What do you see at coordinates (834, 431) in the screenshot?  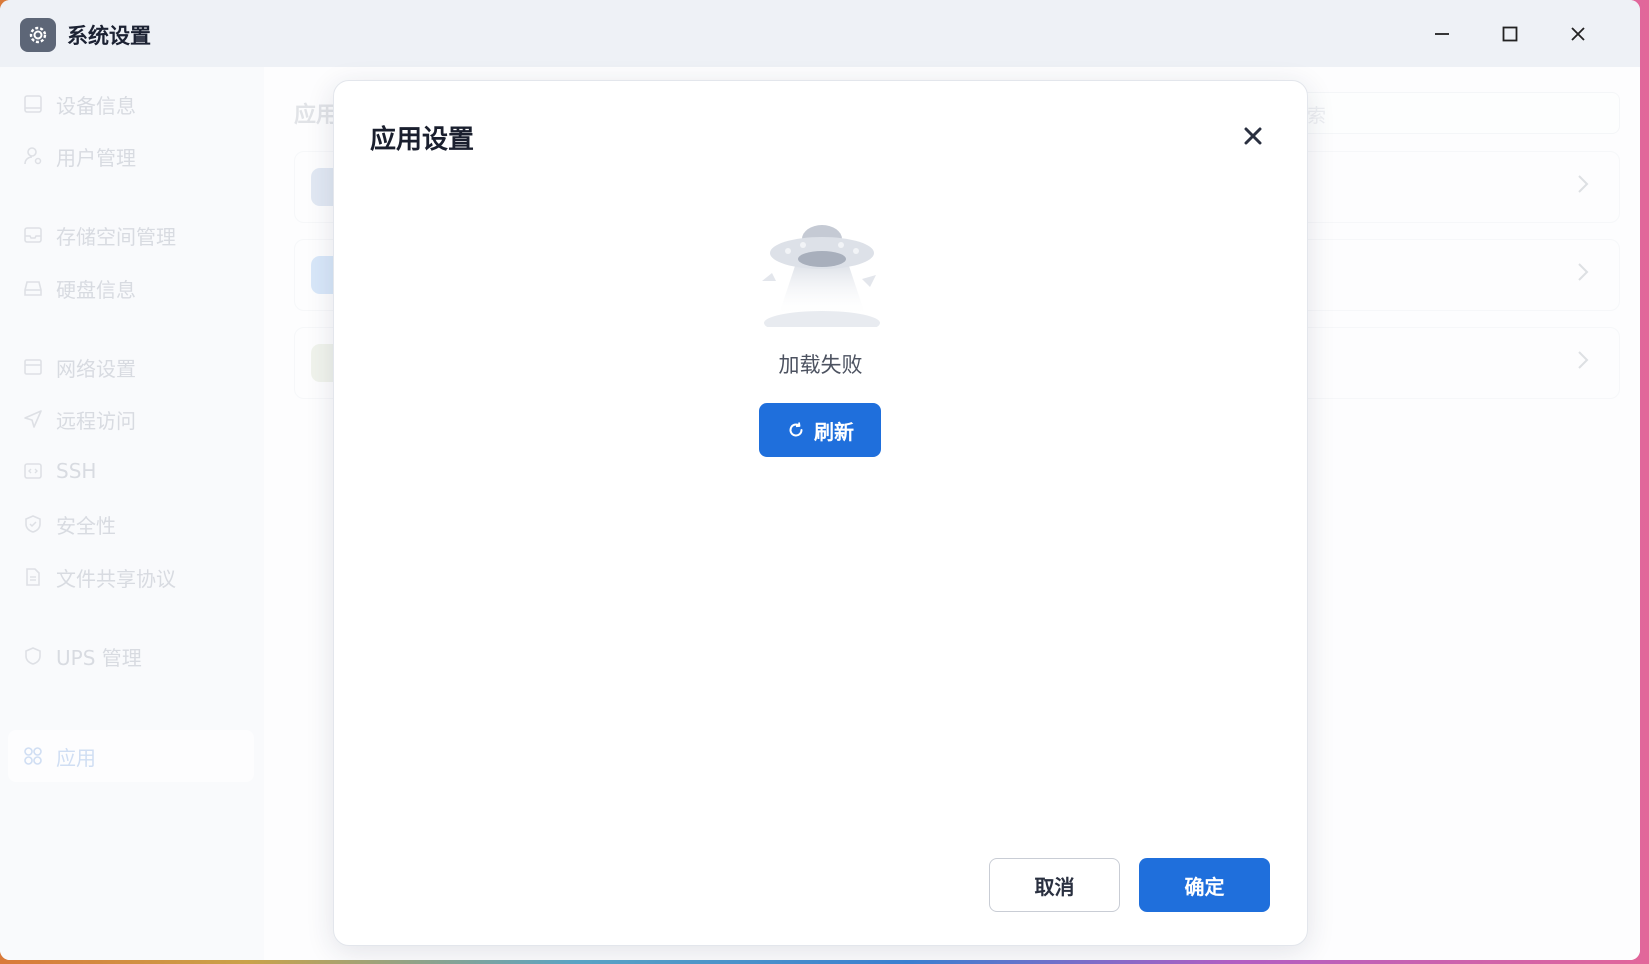 I see `refresh-label: 刷新` at bounding box center [834, 431].